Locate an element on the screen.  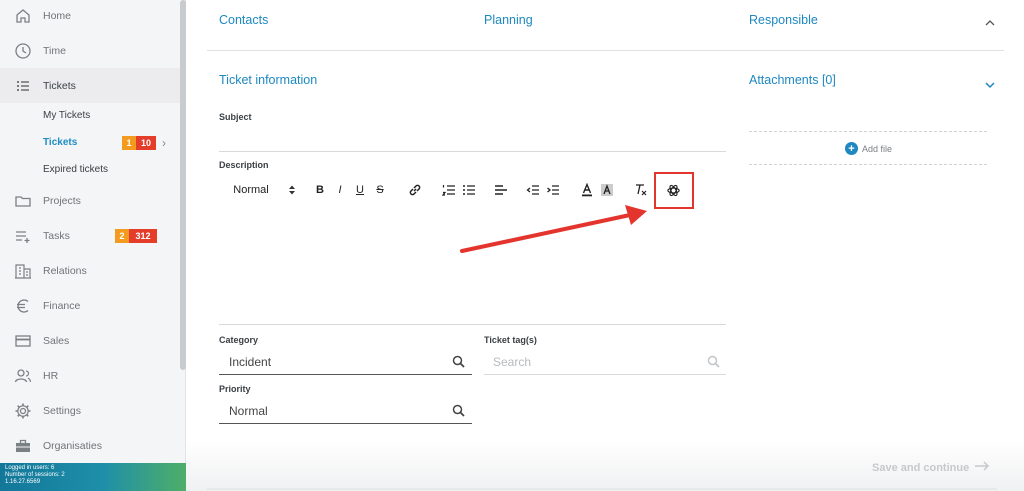
plus-circle-icon: + is located at coordinates (851, 148).